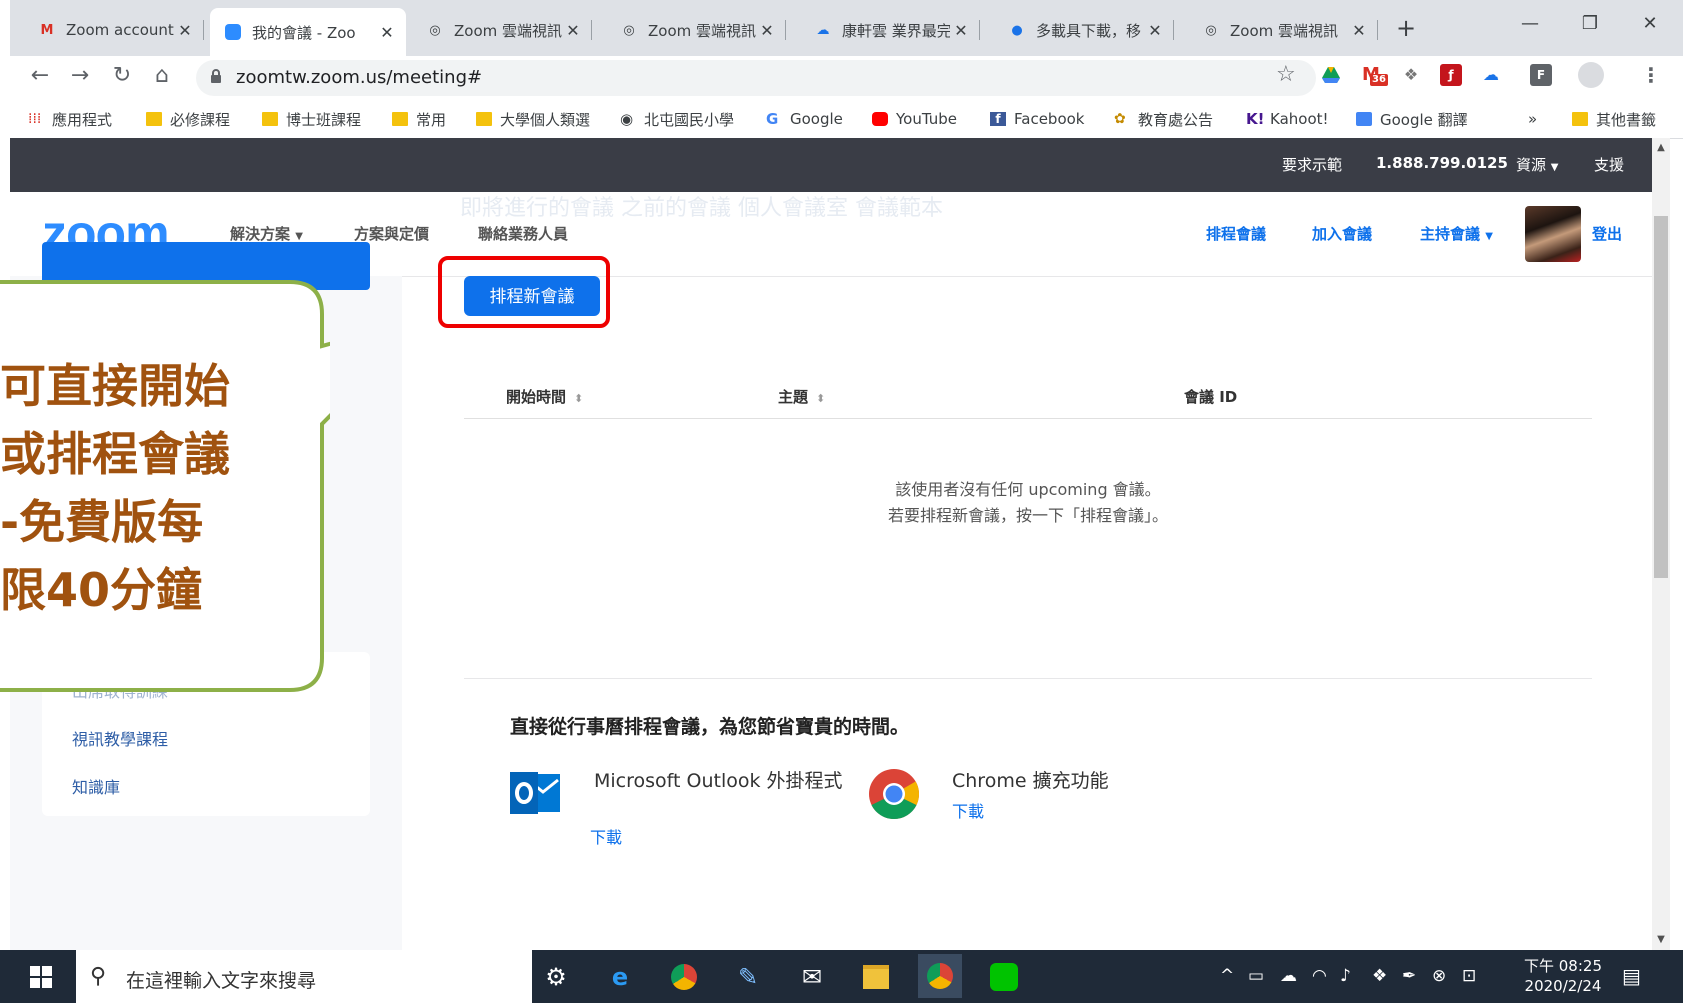 This screenshot has width=1683, height=1003. What do you see at coordinates (1288, 976) in the screenshot?
I see `onedrive-icon: ☁` at bounding box center [1288, 976].